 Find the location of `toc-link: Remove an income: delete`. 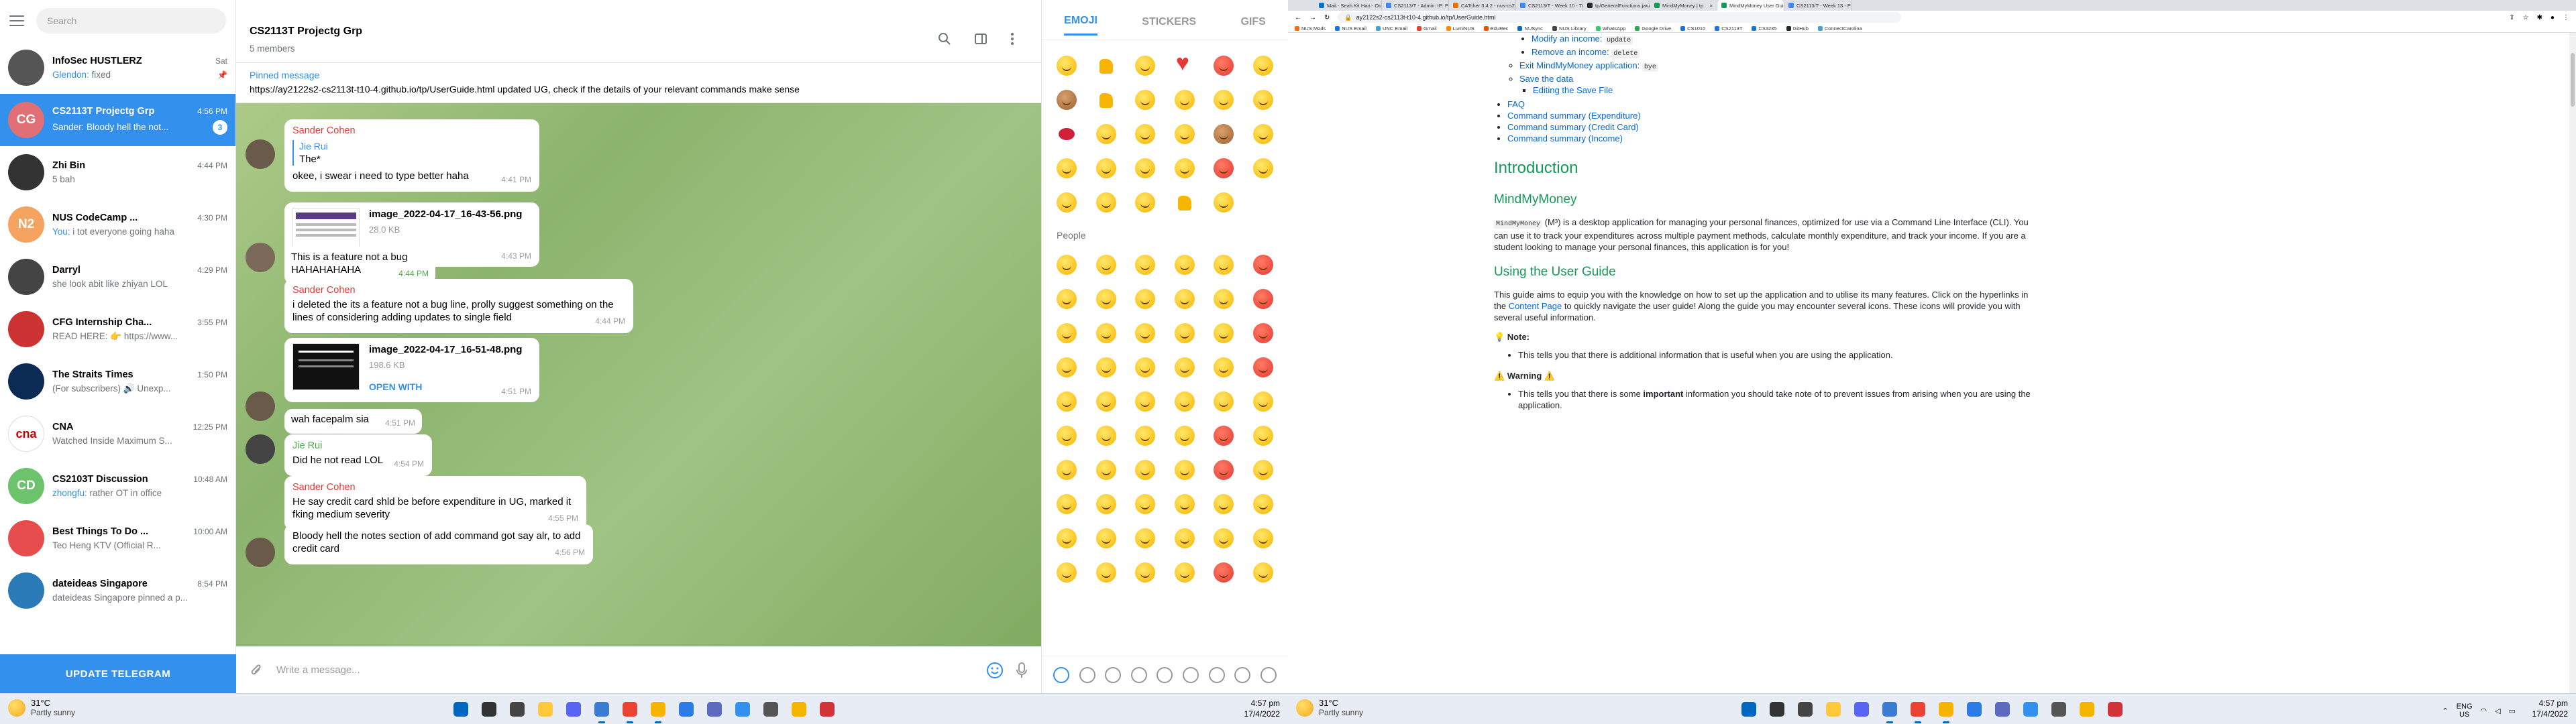

toc-link: Remove an income: delete is located at coordinates (1586, 52).